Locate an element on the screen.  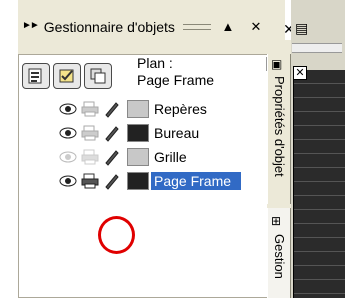
tab-object-manager: ⊞ Gestion is located at coordinates (279, 253).